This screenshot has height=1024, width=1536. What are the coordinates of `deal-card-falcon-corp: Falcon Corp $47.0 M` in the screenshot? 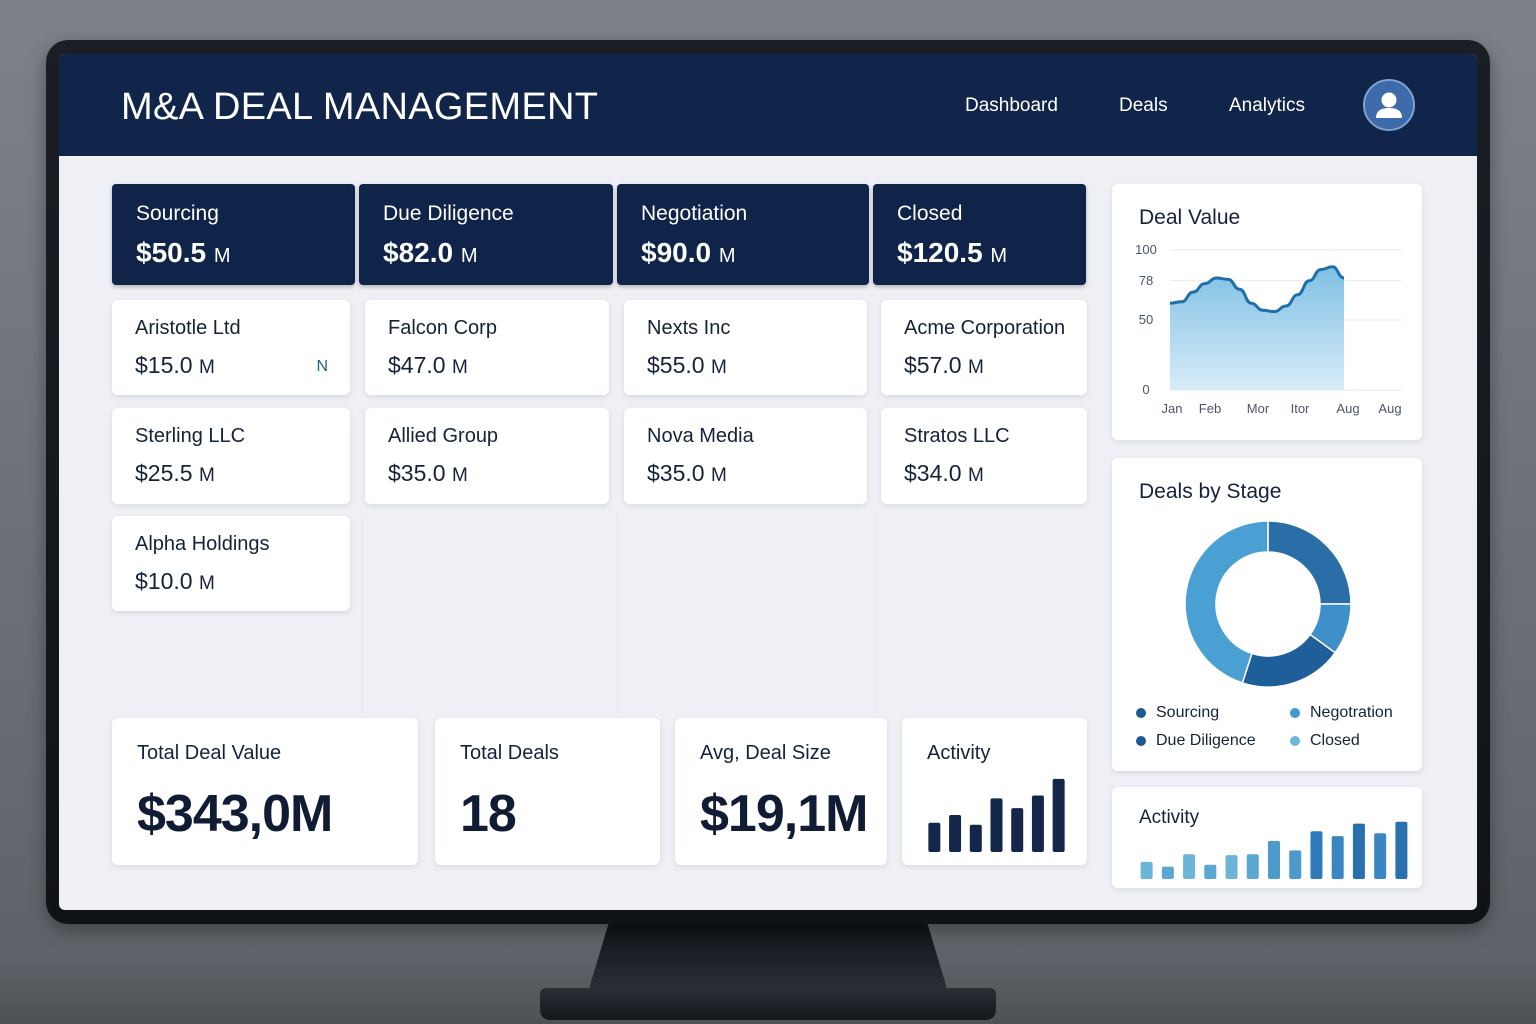 It's located at (487, 347).